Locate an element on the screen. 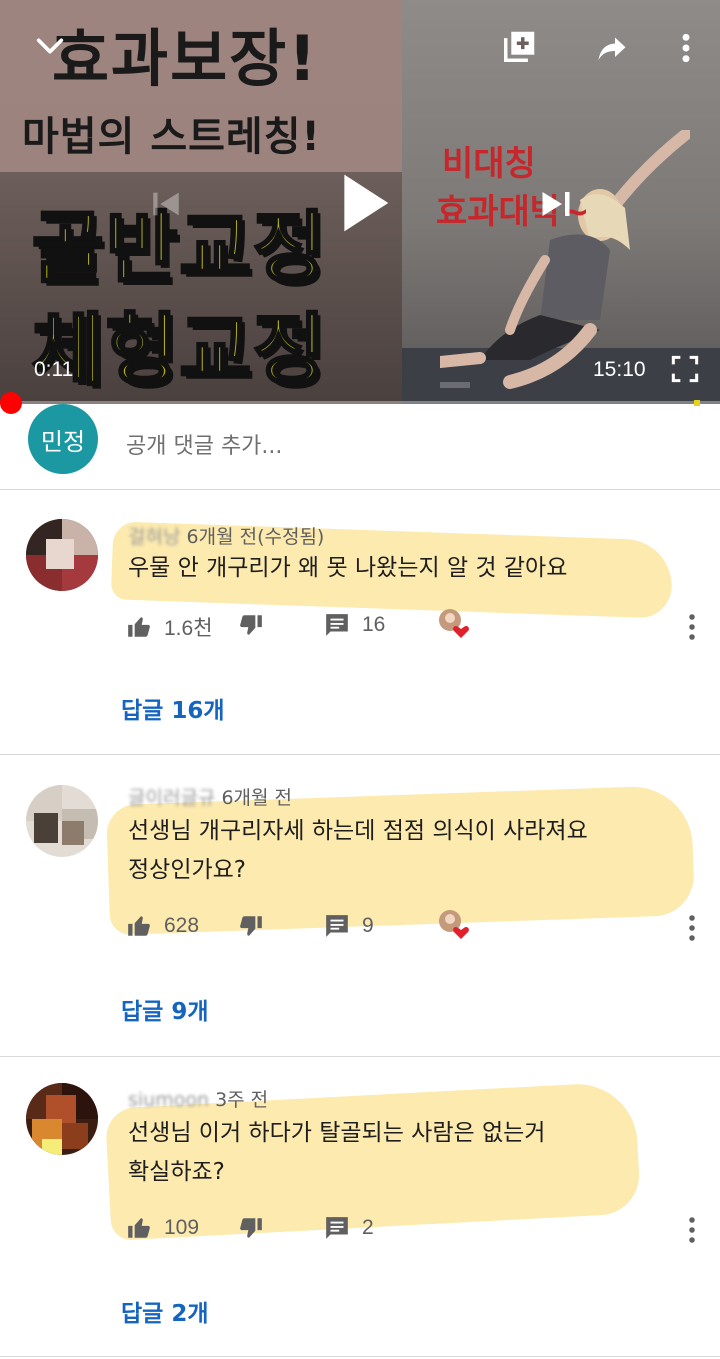 The width and height of the screenshot is (720, 1359). duration: 15:10 is located at coordinates (619, 369).